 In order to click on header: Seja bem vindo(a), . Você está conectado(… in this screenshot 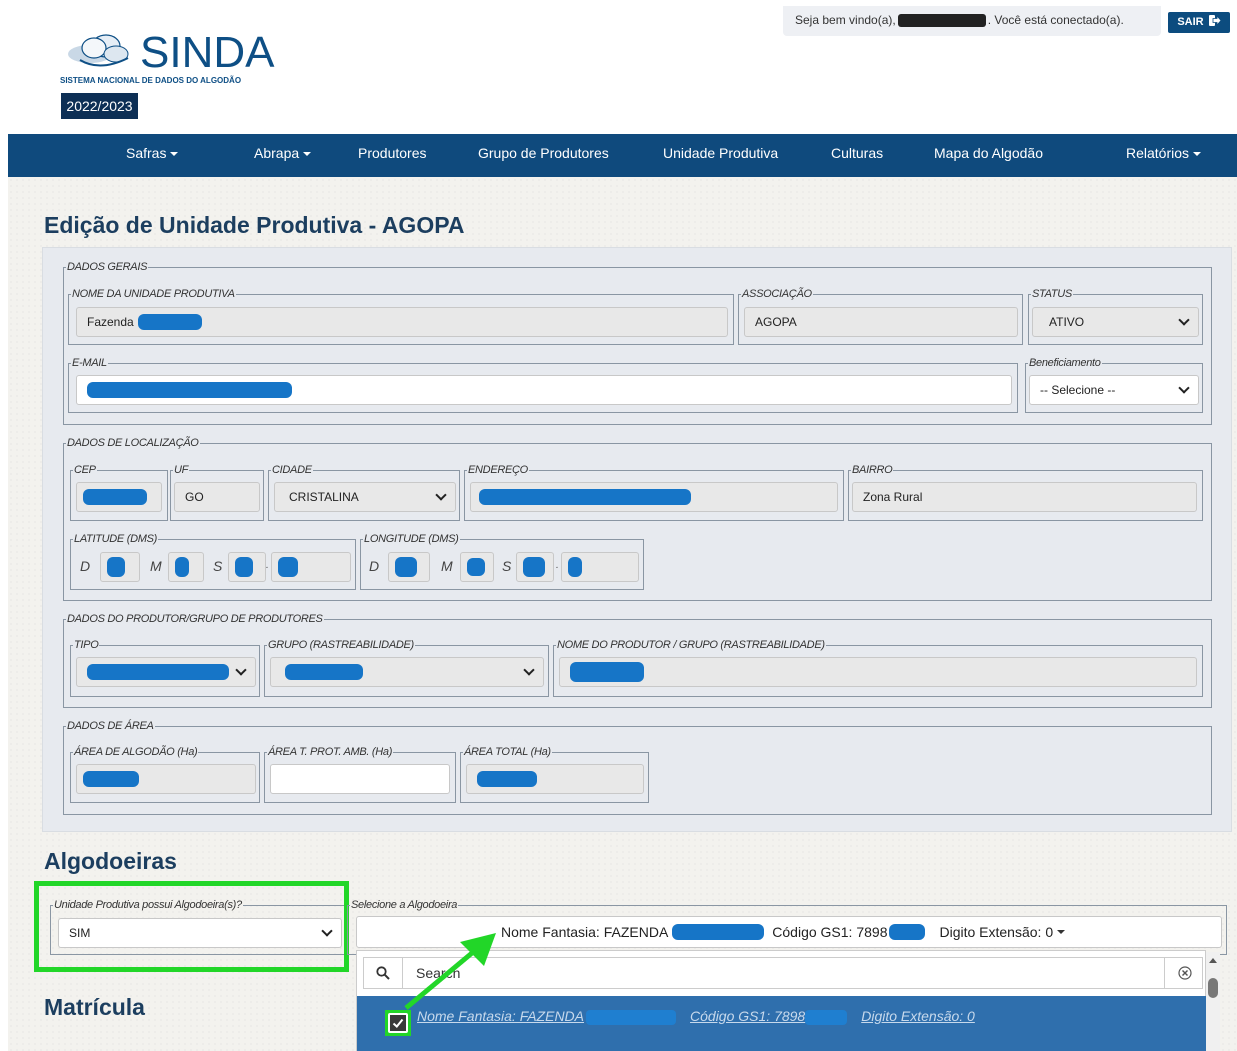, I will do `click(618, 67)`.